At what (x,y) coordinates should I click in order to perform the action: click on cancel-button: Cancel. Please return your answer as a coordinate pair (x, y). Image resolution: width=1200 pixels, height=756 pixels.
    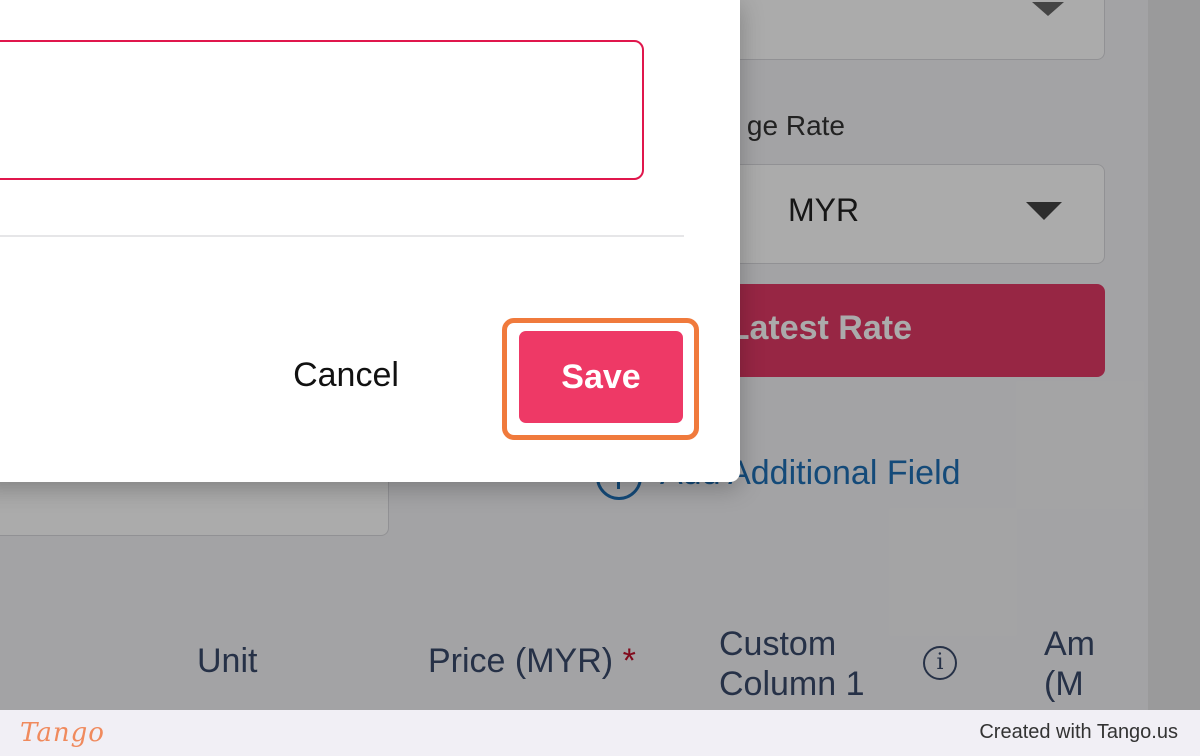
    Looking at the image, I should click on (346, 375).